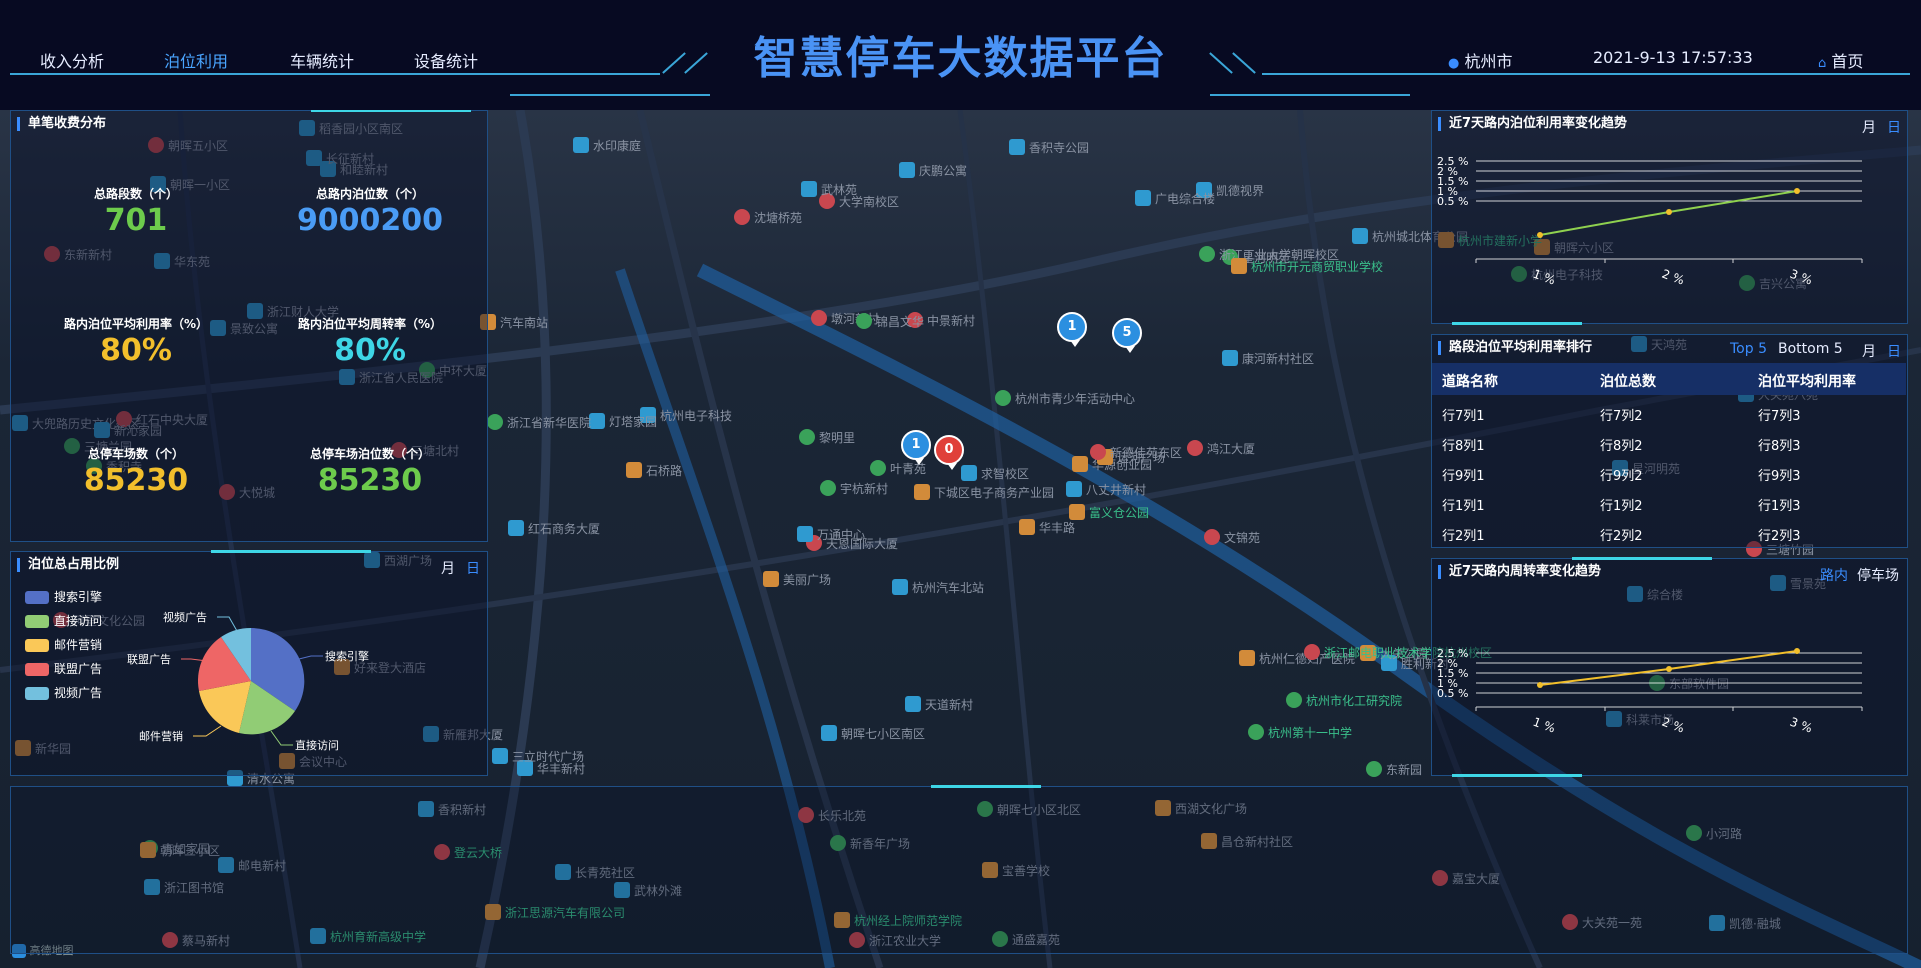  What do you see at coordinates (1278, 359) in the screenshot?
I see `map-poi-label: 康河新村社区` at bounding box center [1278, 359].